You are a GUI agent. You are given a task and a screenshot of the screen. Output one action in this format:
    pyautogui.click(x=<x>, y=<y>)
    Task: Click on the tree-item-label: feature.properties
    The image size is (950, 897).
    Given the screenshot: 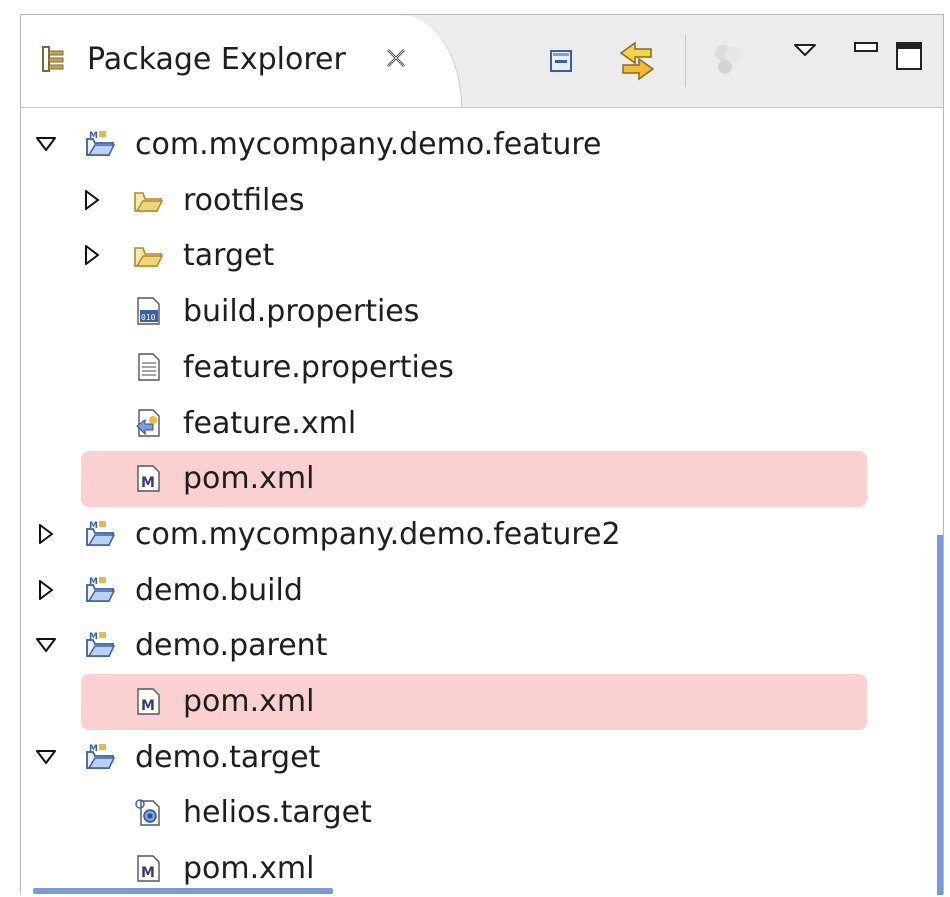 What is the action you would take?
    pyautogui.click(x=318, y=367)
    